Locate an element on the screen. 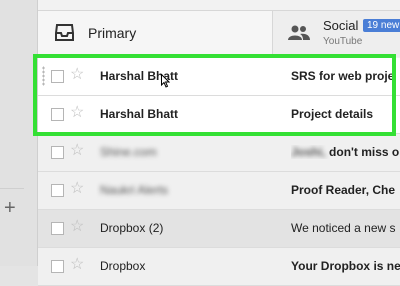 The height and width of the screenshot is (286, 400). email-subject: Project details is located at coordinates (332, 114).